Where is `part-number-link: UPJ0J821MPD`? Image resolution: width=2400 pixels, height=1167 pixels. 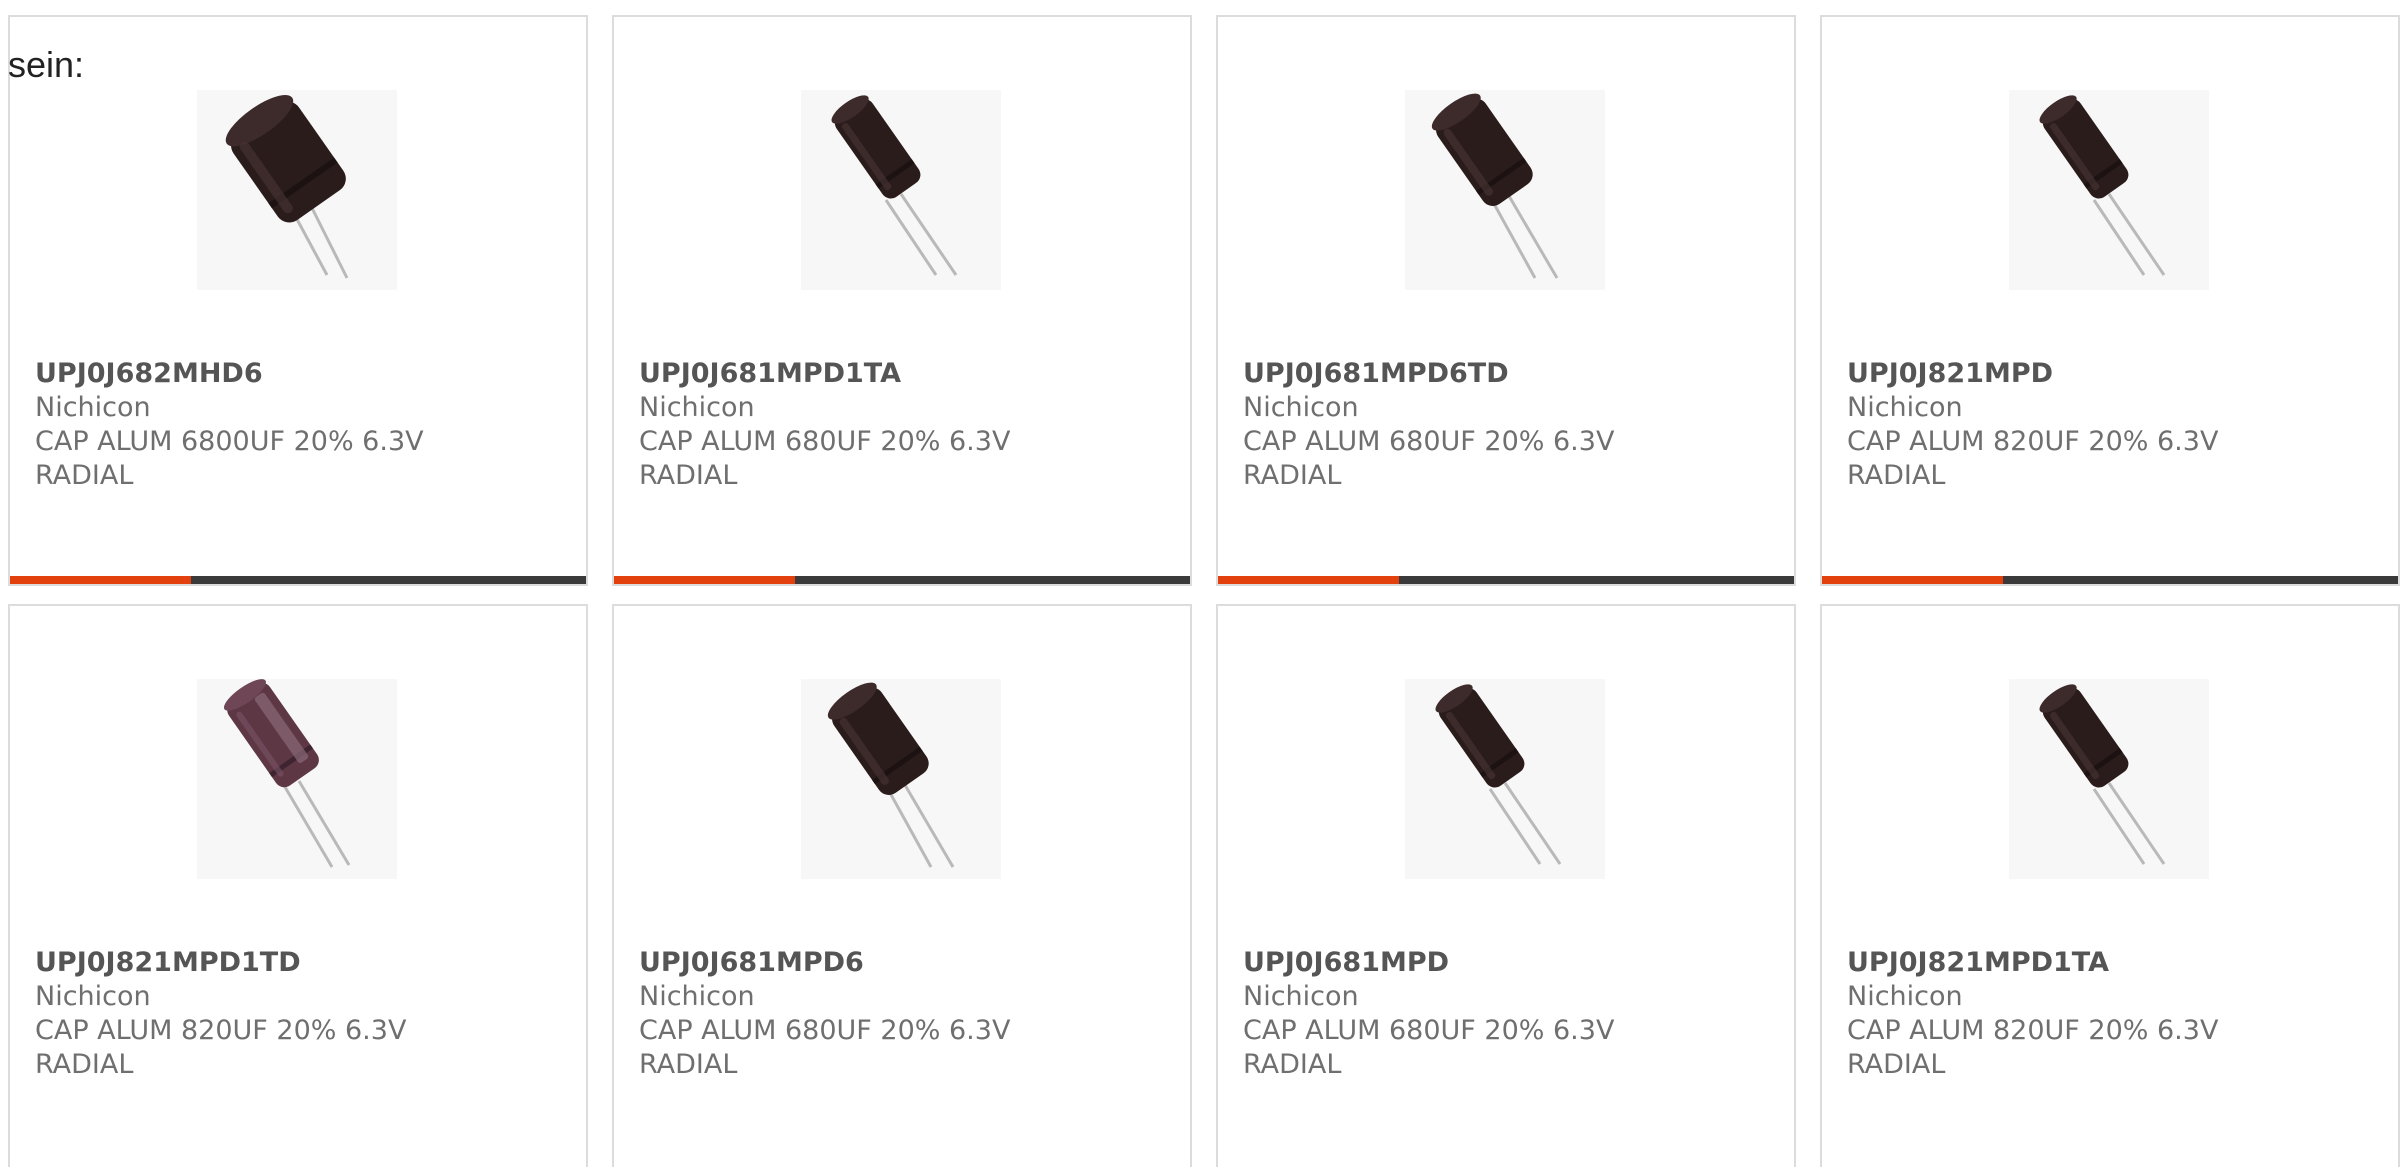 part-number-link: UPJ0J821MPD is located at coordinates (2112, 374).